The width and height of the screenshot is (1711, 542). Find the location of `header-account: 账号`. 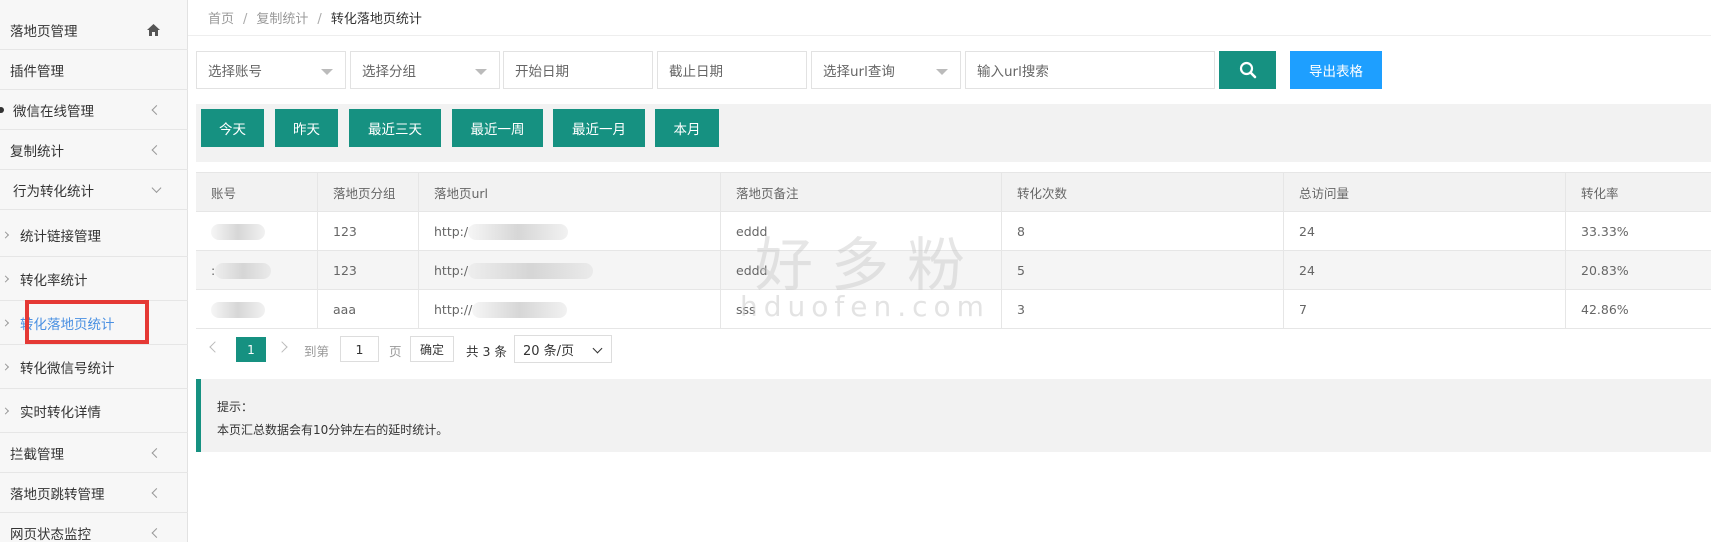

header-account: 账号 is located at coordinates (224, 193).